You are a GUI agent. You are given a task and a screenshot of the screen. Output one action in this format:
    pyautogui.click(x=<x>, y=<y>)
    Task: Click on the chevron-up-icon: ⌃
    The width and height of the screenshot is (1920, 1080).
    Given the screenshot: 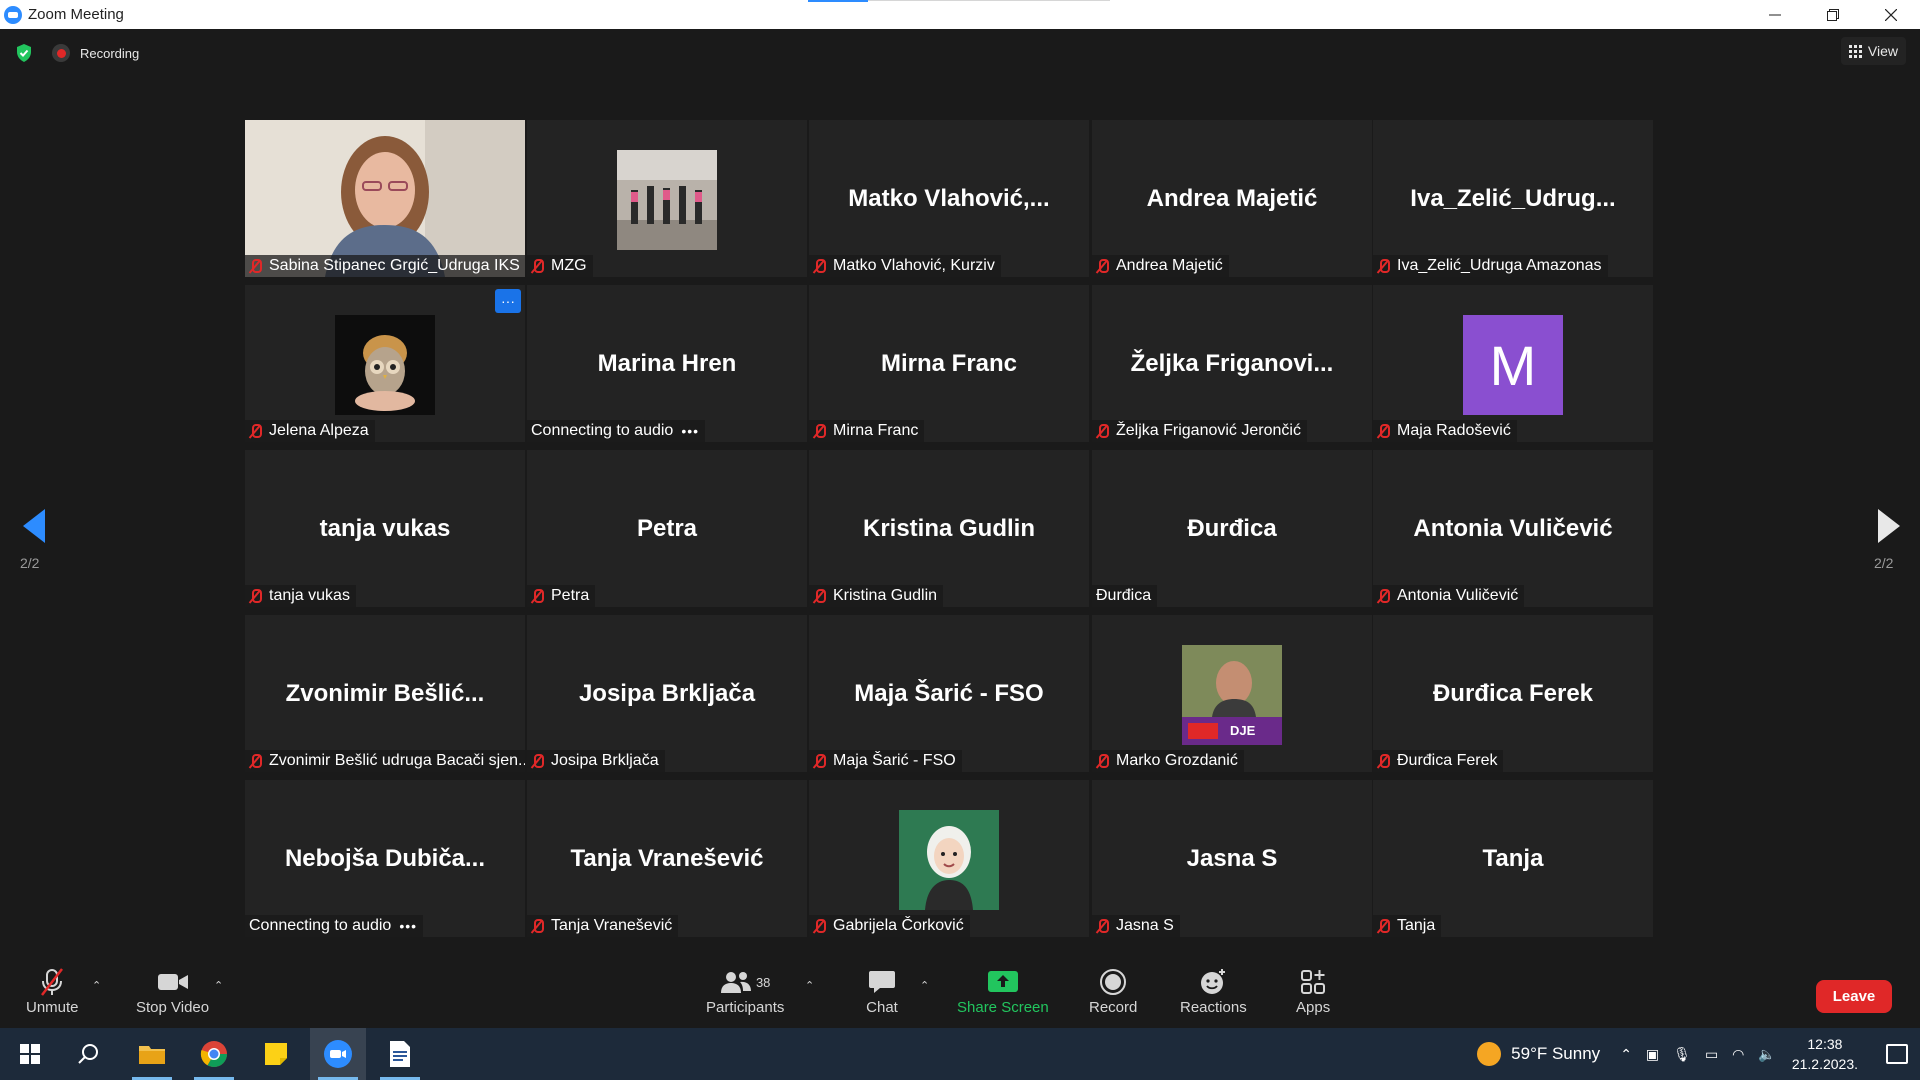 What is the action you would take?
    pyautogui.click(x=1626, y=1054)
    